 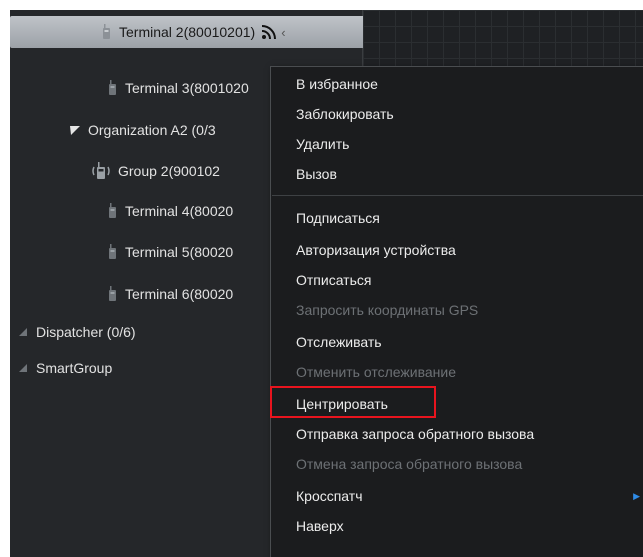 What do you see at coordinates (74, 368) in the screenshot?
I see `tree-item-label: SmartGroup` at bounding box center [74, 368].